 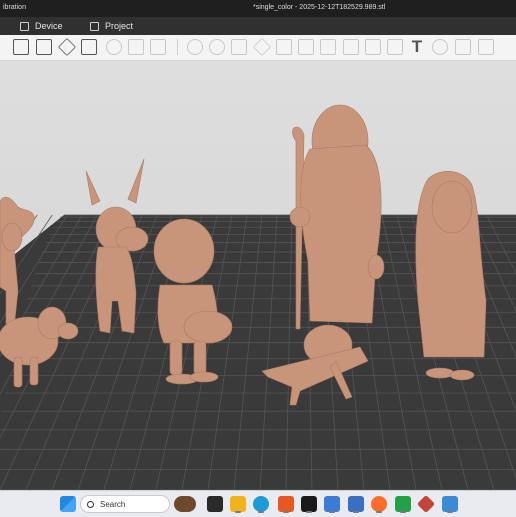 I want to click on task-view-icon, so click(x=215, y=504).